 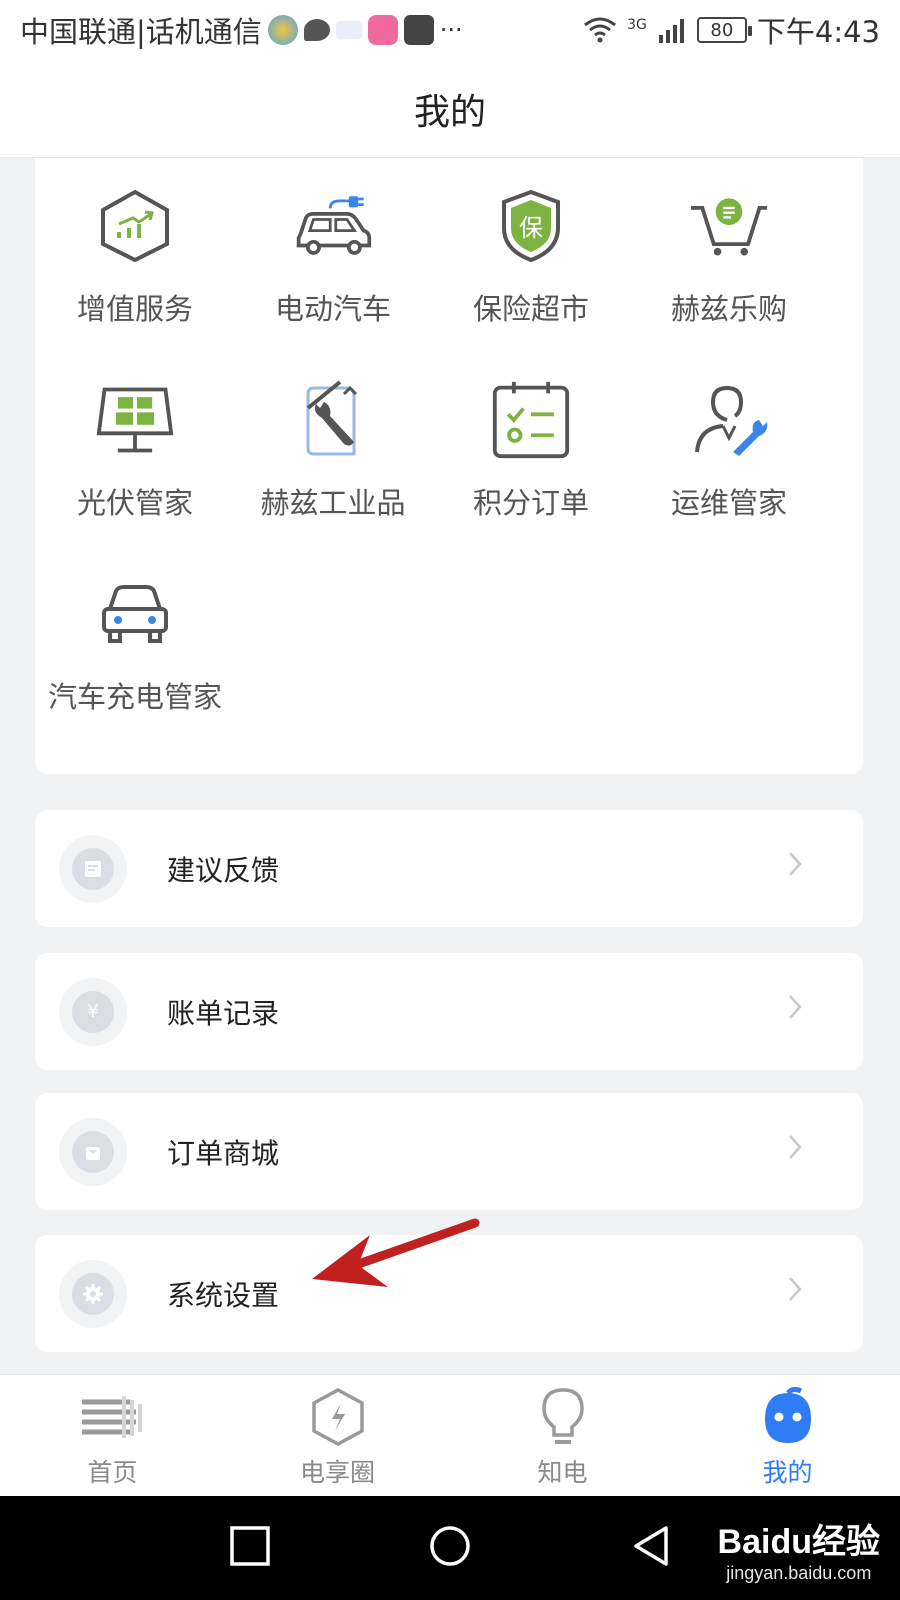 What do you see at coordinates (531, 271) in the screenshot?
I see `grid-item-insurance: 保 保险超市` at bounding box center [531, 271].